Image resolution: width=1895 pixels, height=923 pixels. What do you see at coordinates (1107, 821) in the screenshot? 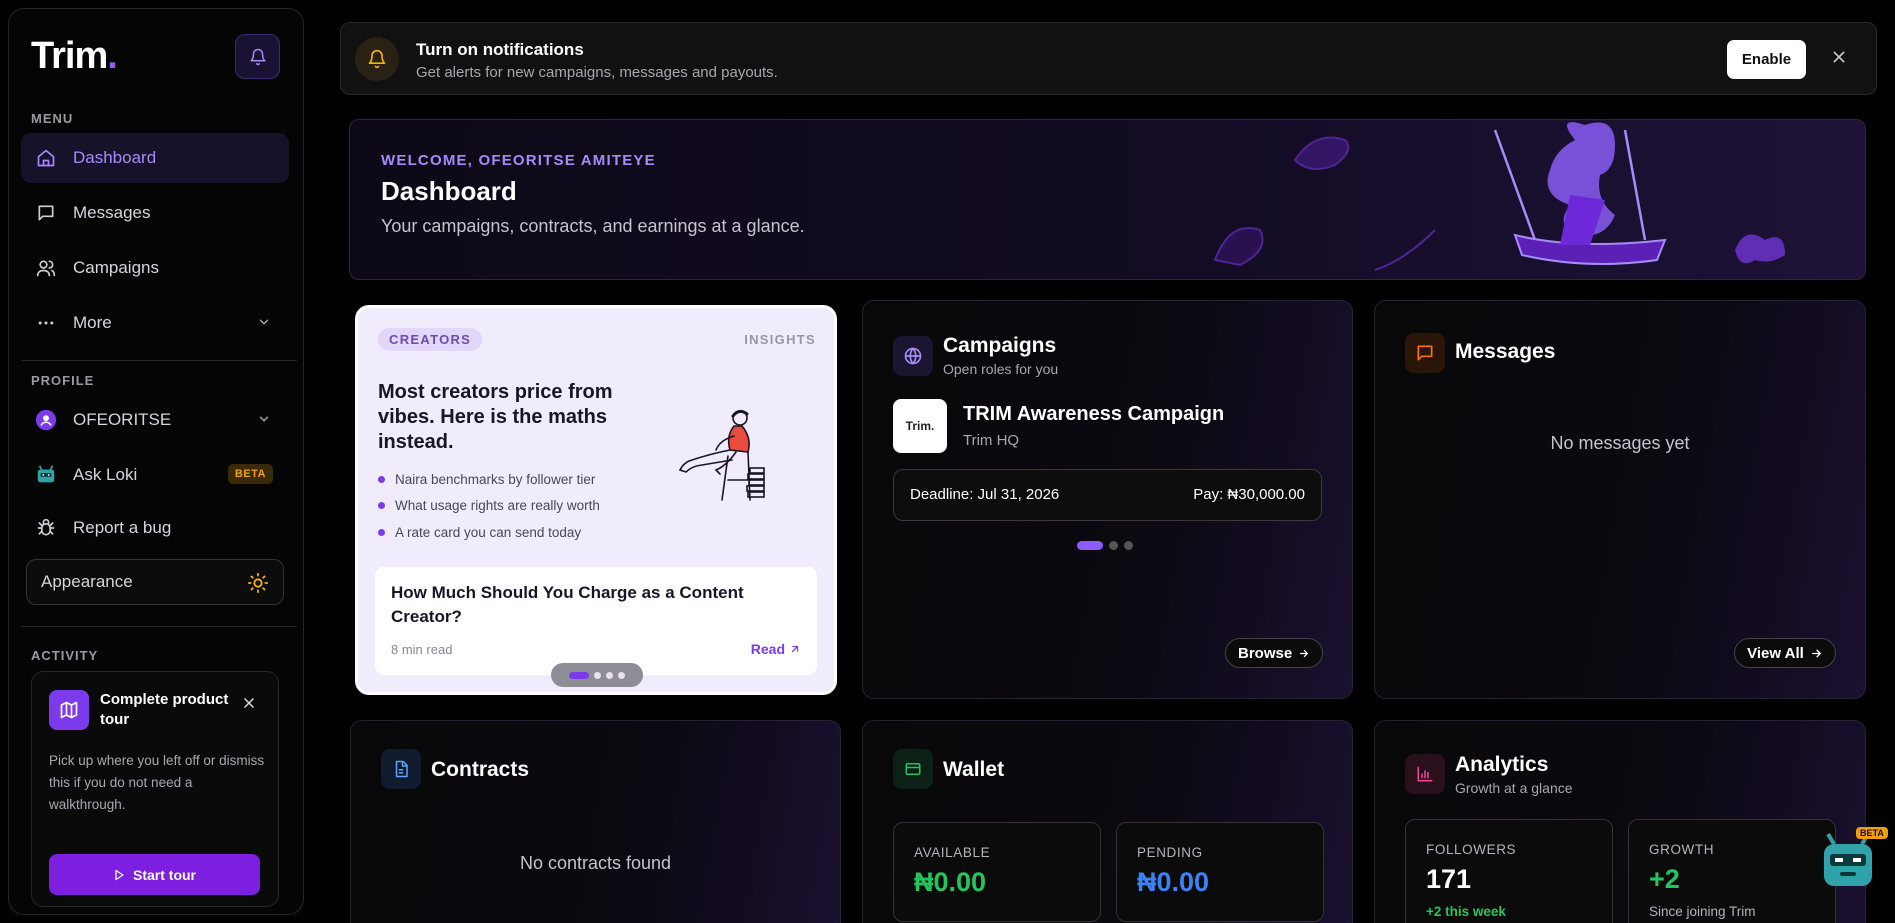
I see `wallet-card: Wallet AVAILABLE ₦0.00 PENDING ₦0.00` at bounding box center [1107, 821].